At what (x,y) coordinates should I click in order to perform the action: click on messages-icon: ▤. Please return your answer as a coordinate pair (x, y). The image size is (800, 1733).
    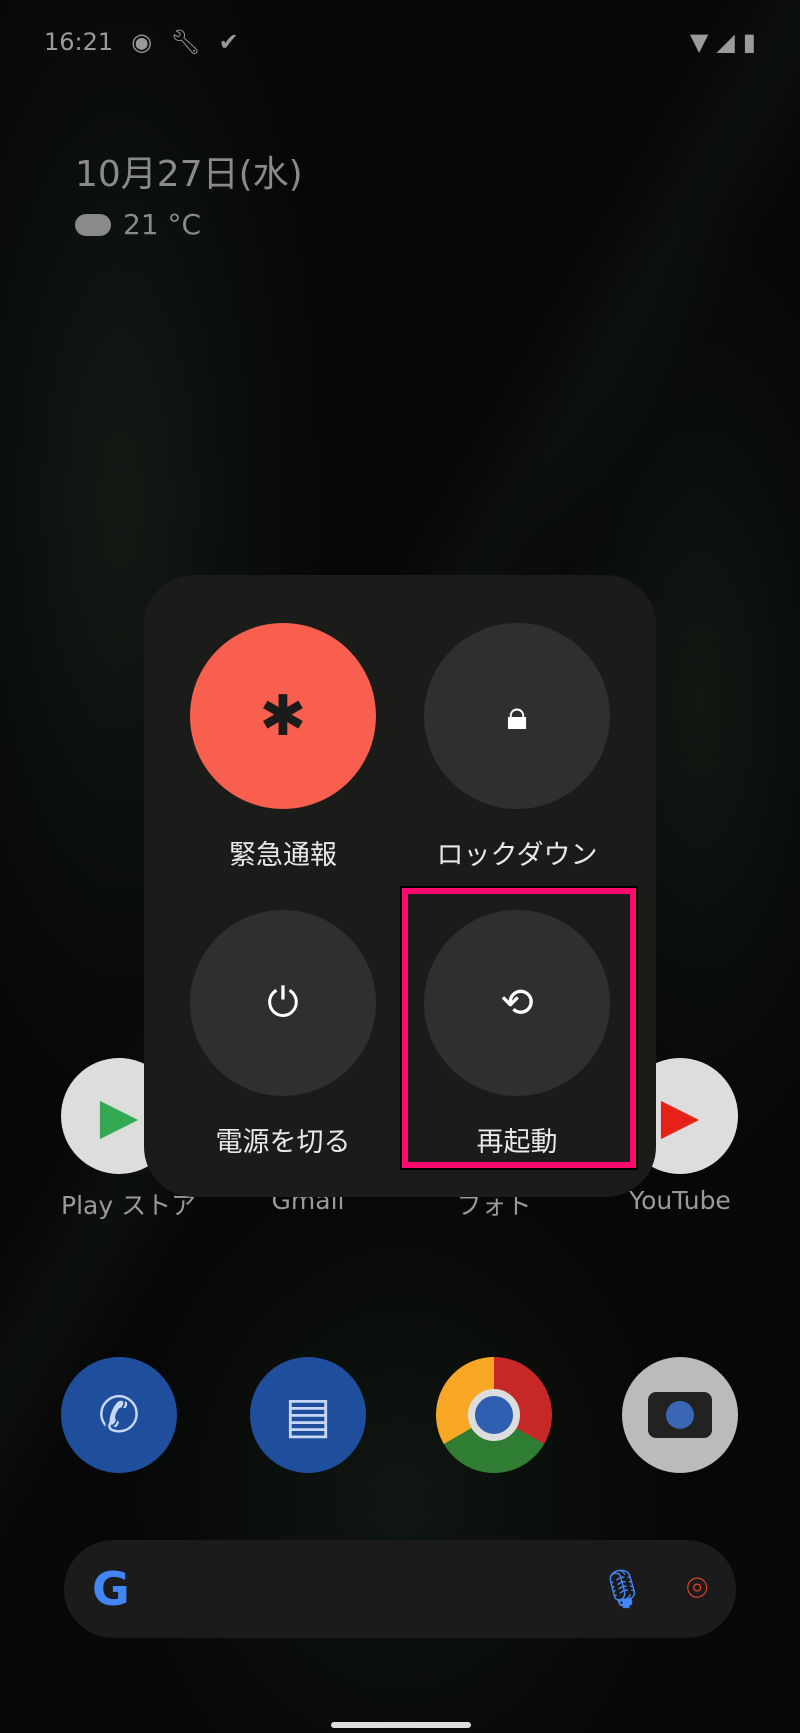
    Looking at the image, I should click on (308, 1415).